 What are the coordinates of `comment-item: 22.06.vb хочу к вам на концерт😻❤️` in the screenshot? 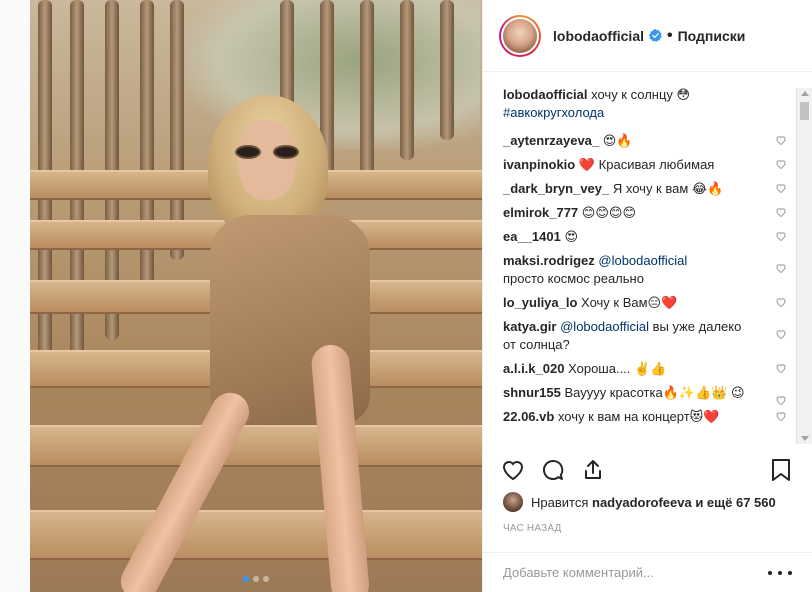 It's located at (650, 417).